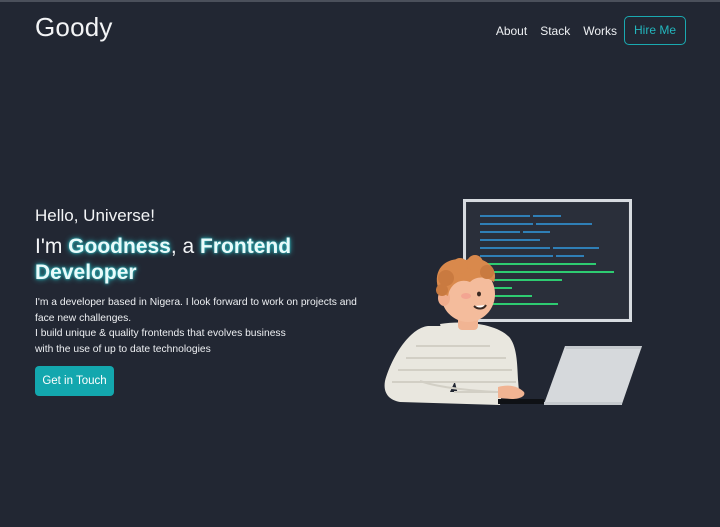 The height and width of the screenshot is (527, 720). What do you see at coordinates (600, 31) in the screenshot?
I see `nav-works: Works` at bounding box center [600, 31].